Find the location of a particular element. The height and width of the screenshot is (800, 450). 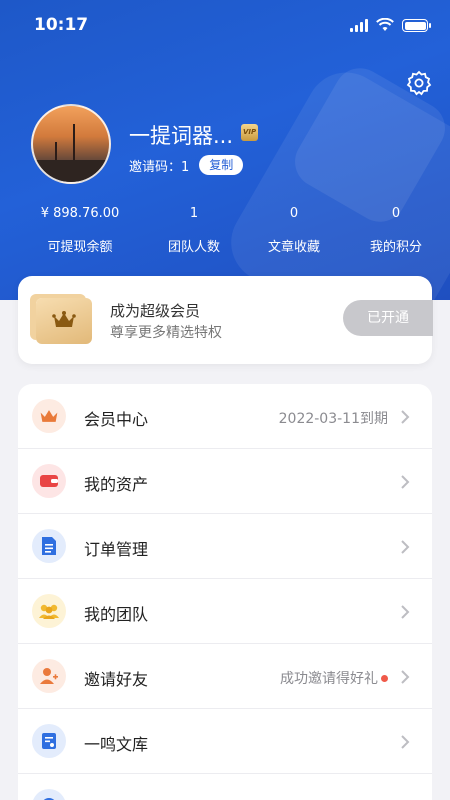

stat-value: ¥ 898.76.00 is located at coordinates (80, 213).